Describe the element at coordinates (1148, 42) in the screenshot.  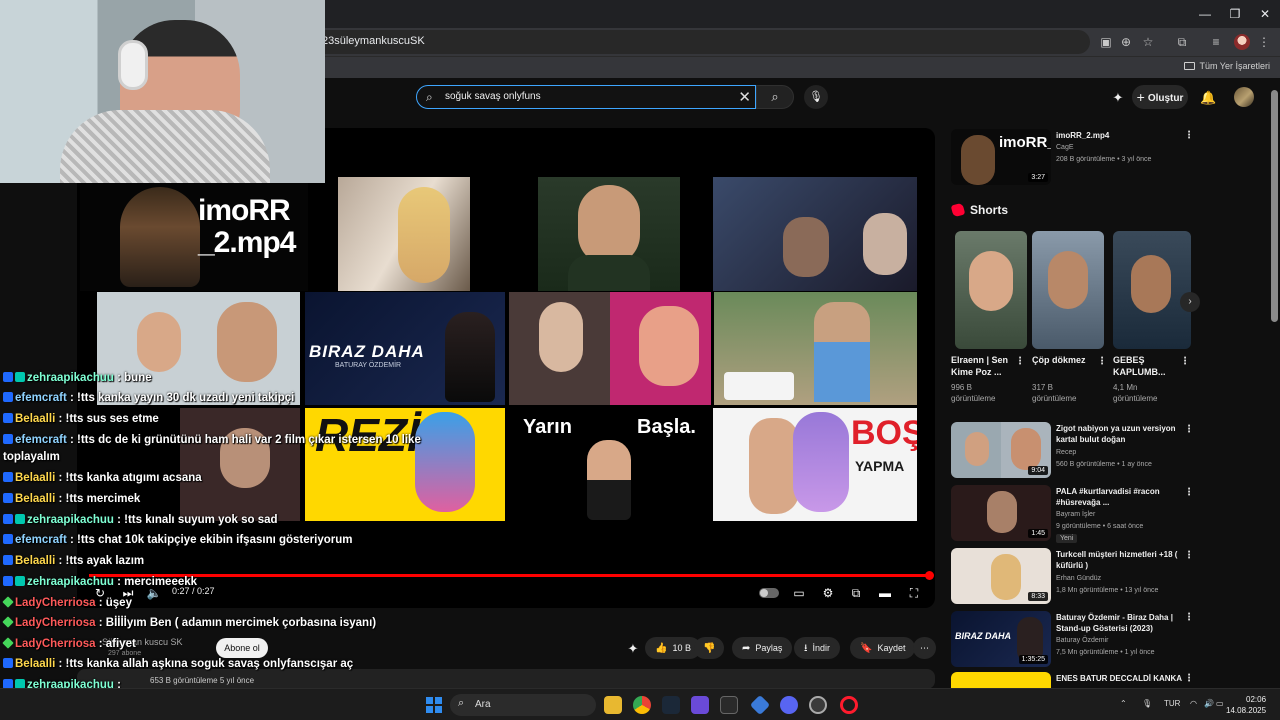
I see `bookmark-star-icon: ☆` at that location.